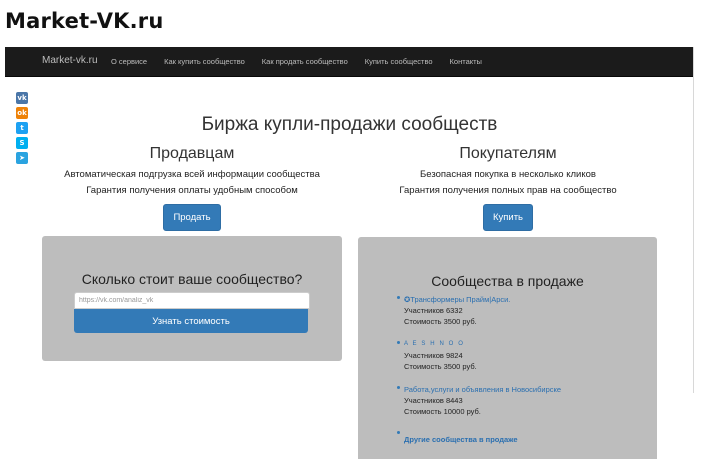  Describe the element at coordinates (70, 60) in the screenshot. I see `nav-brand: Market-vk.ru` at that location.